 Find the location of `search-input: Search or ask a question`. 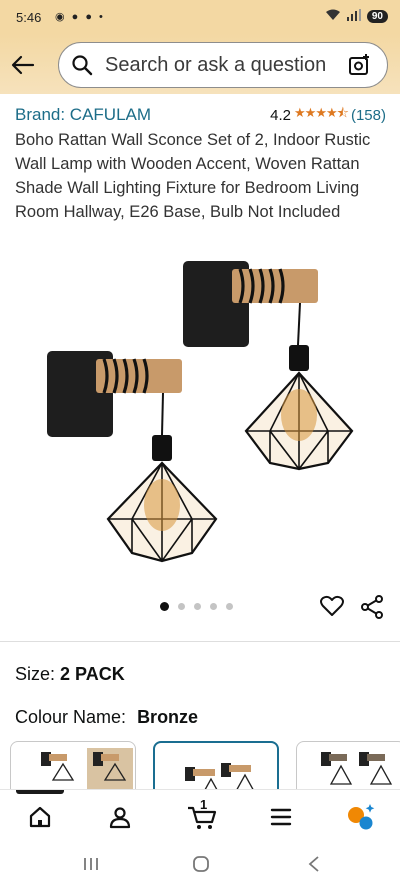

search-input: Search or ask a question is located at coordinates (223, 65).